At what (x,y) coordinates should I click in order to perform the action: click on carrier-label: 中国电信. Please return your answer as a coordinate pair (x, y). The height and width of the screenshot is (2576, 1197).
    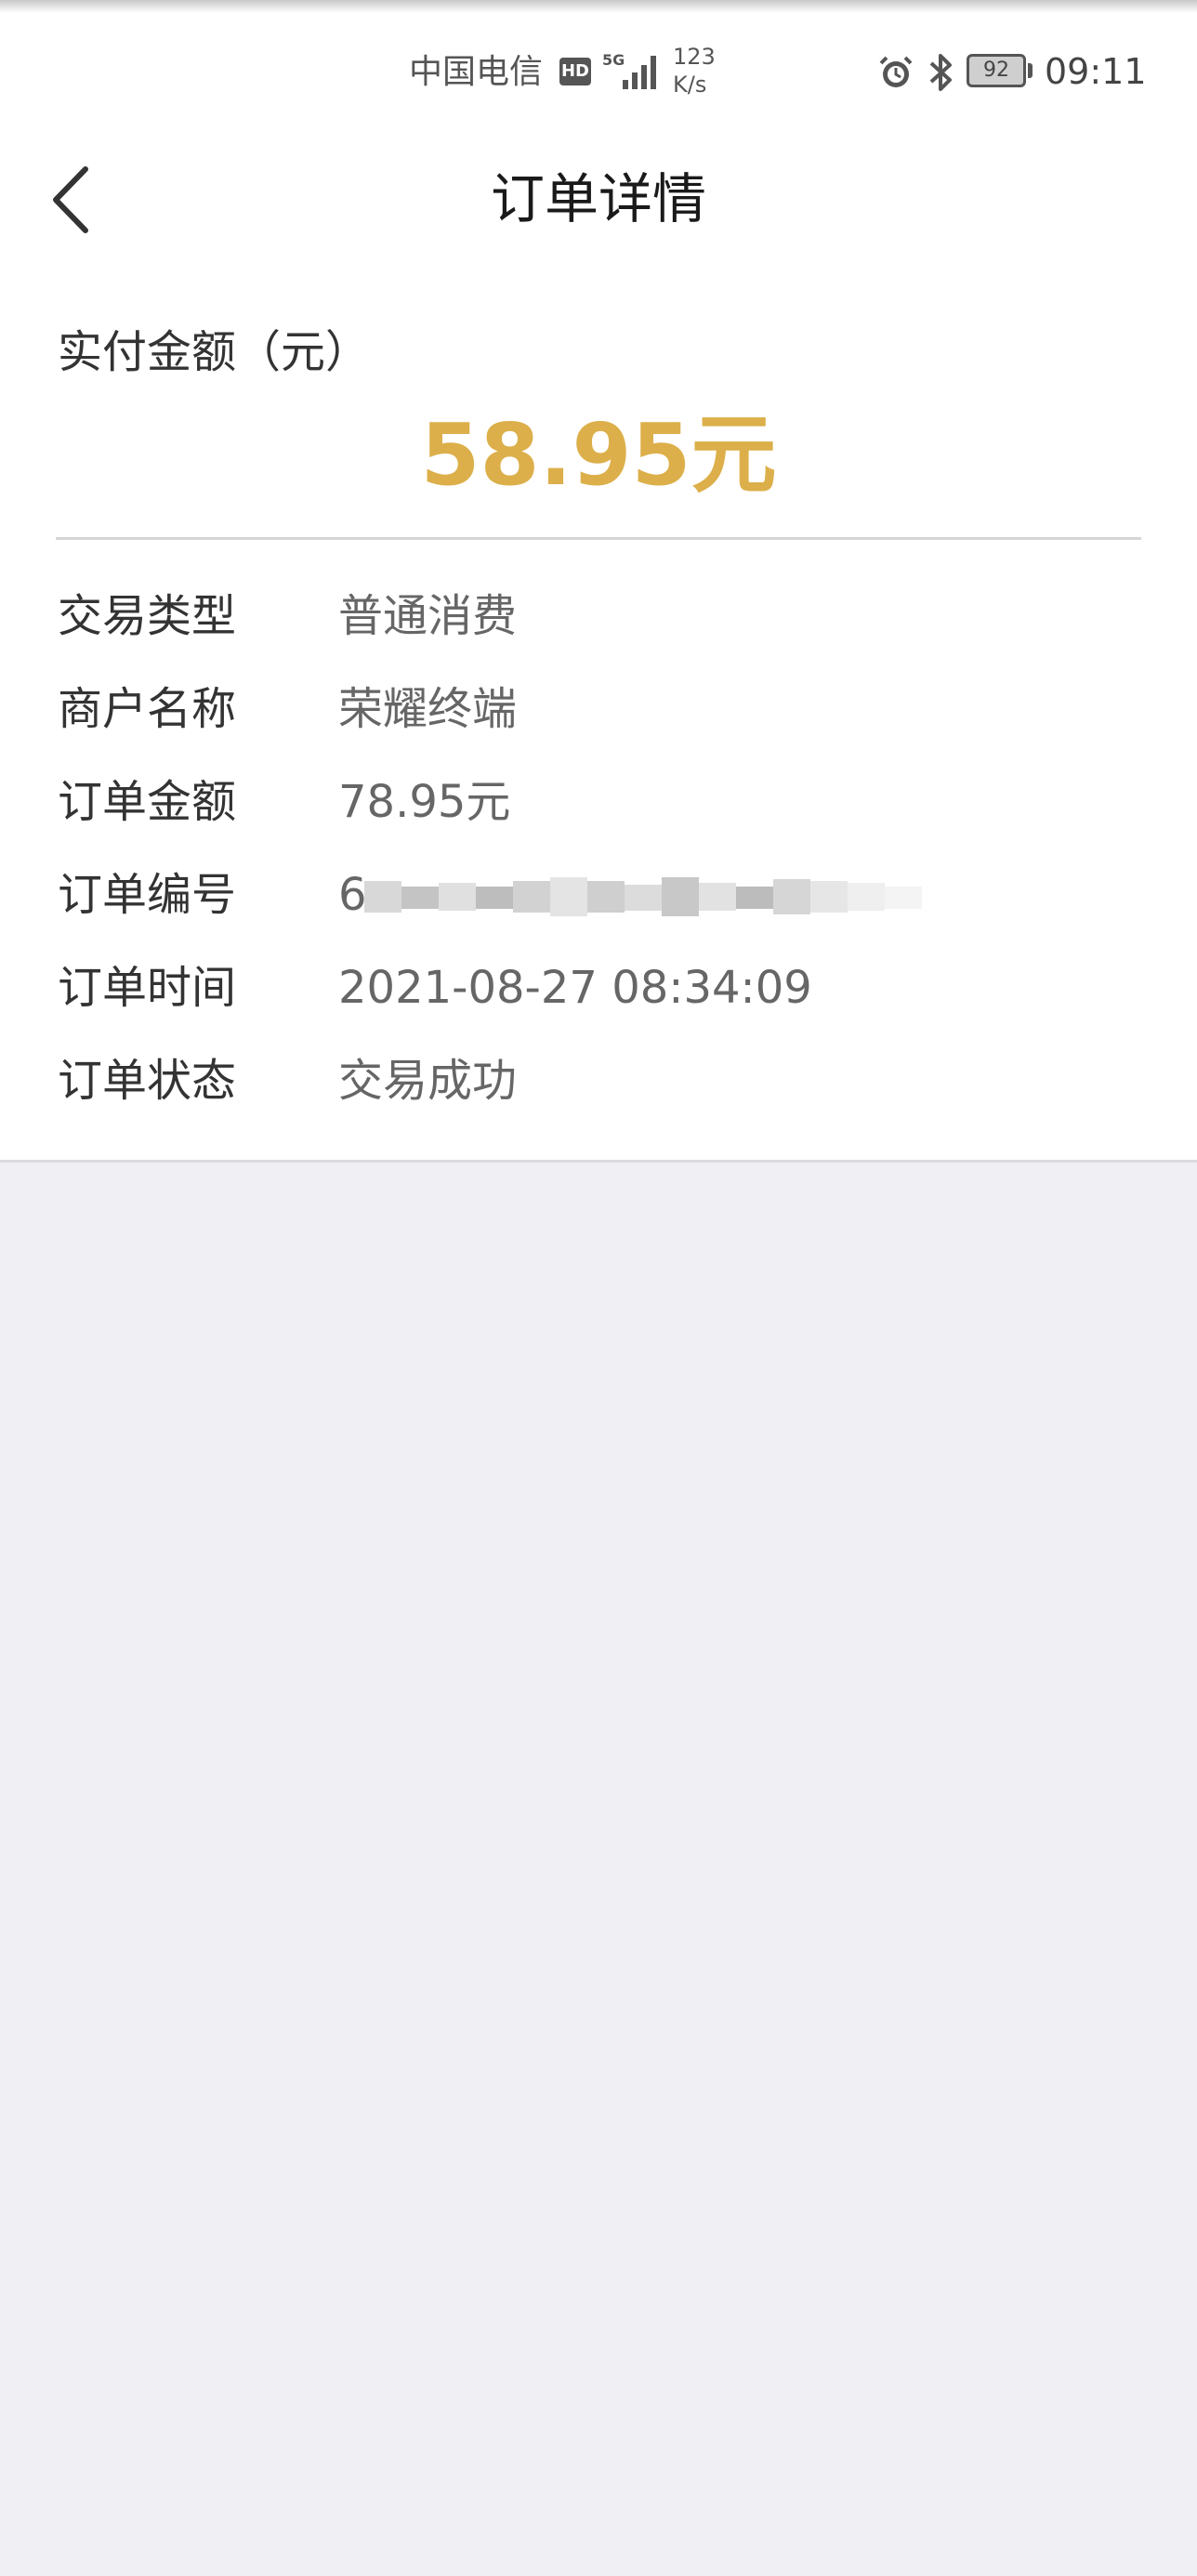
    Looking at the image, I should click on (477, 72).